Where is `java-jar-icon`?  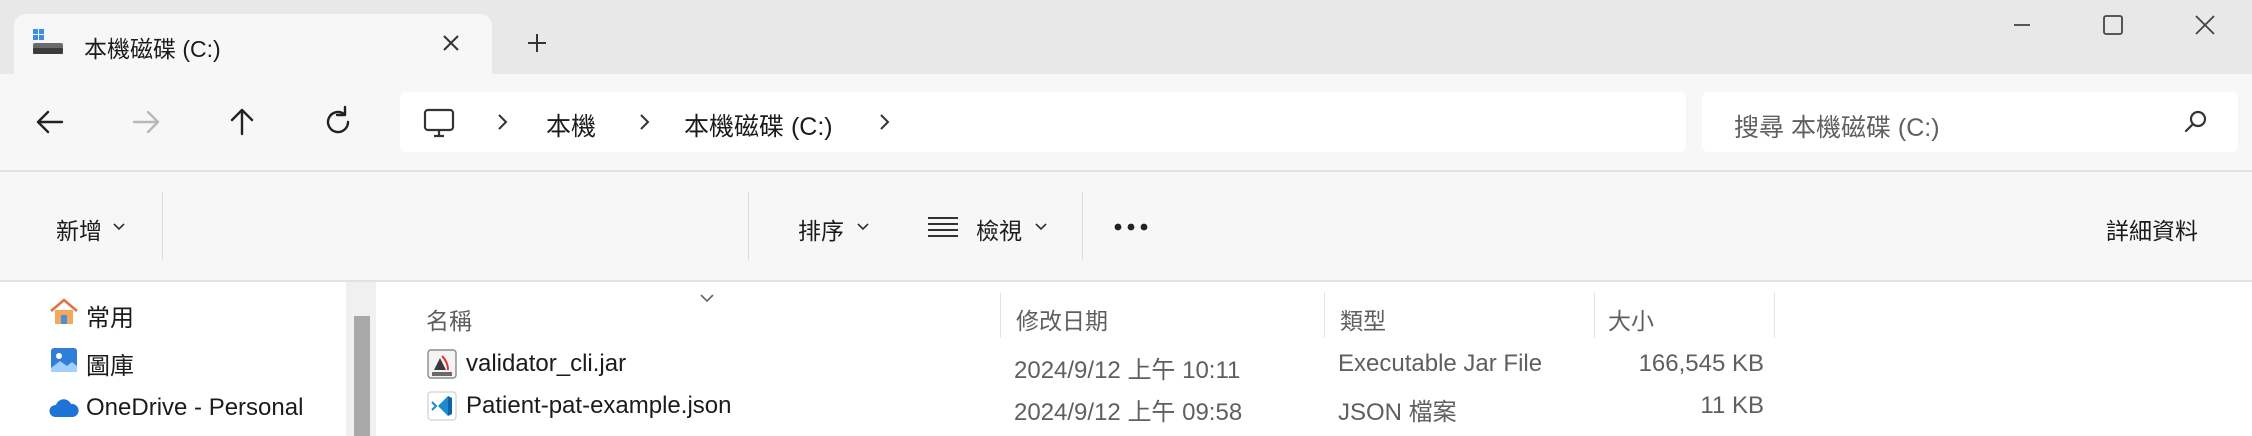 java-jar-icon is located at coordinates (442, 364).